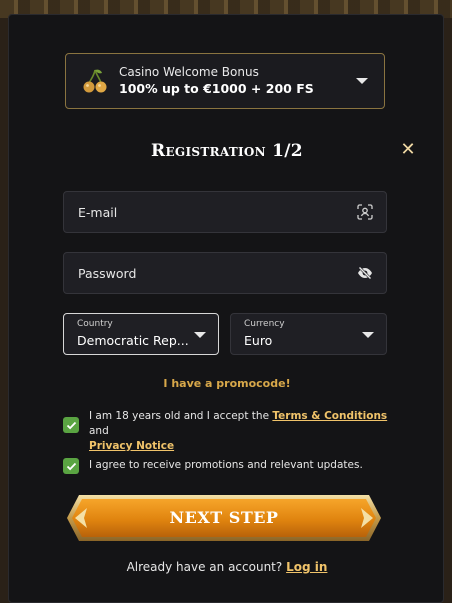 The height and width of the screenshot is (603, 452). Describe the element at coordinates (227, 383) in the screenshot. I see `promocode-link: I have a promocode!` at that location.